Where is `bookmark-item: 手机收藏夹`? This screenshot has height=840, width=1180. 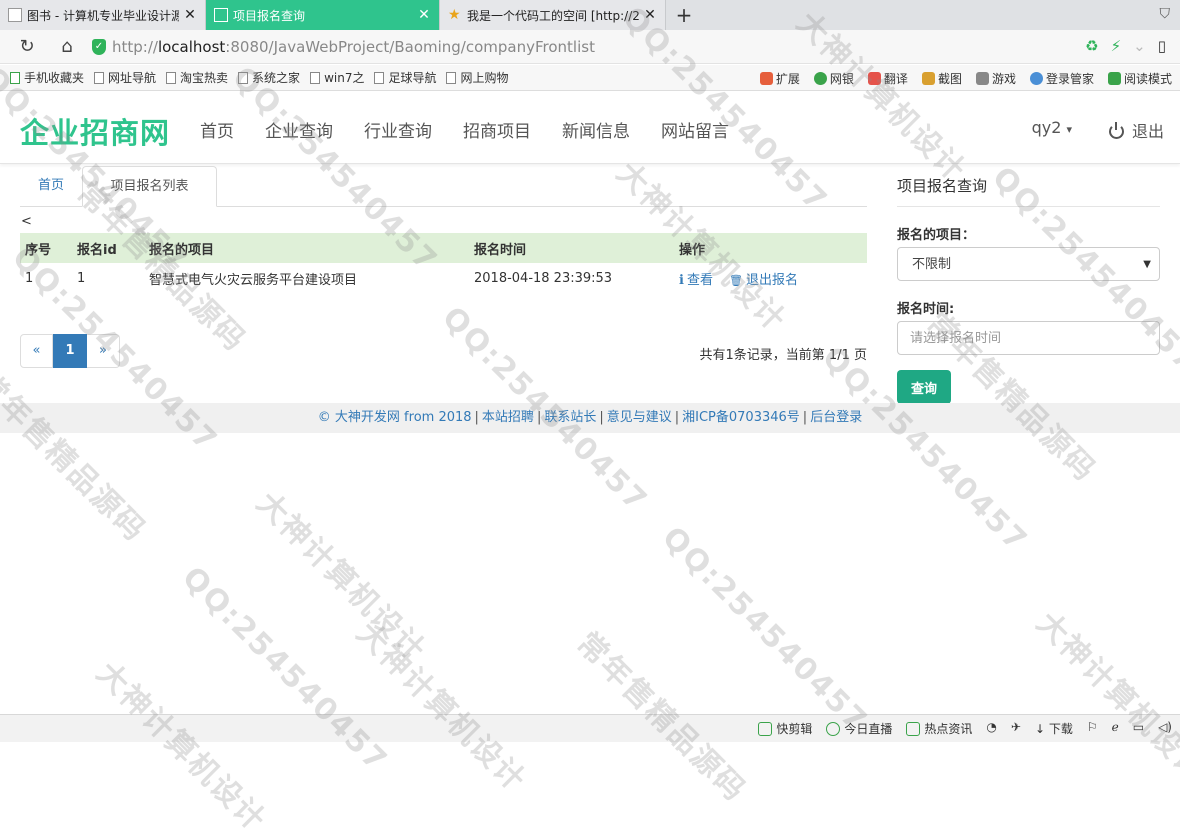 bookmark-item: 手机收藏夹 is located at coordinates (47, 77).